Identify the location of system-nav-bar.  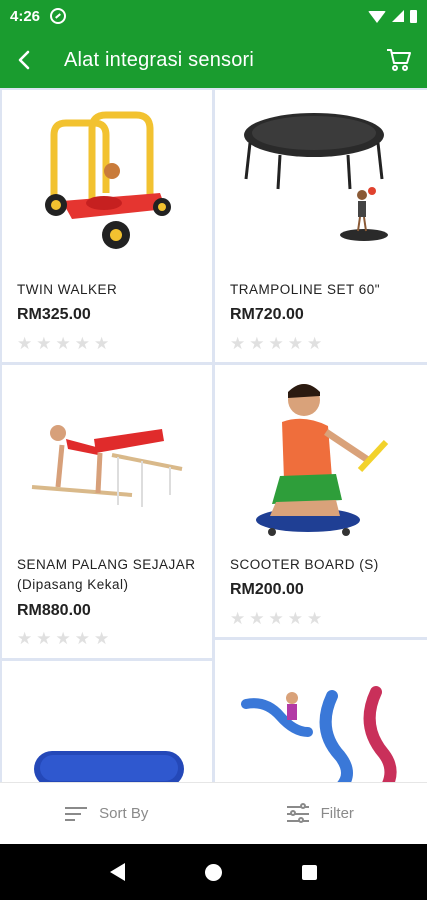
(213, 872).